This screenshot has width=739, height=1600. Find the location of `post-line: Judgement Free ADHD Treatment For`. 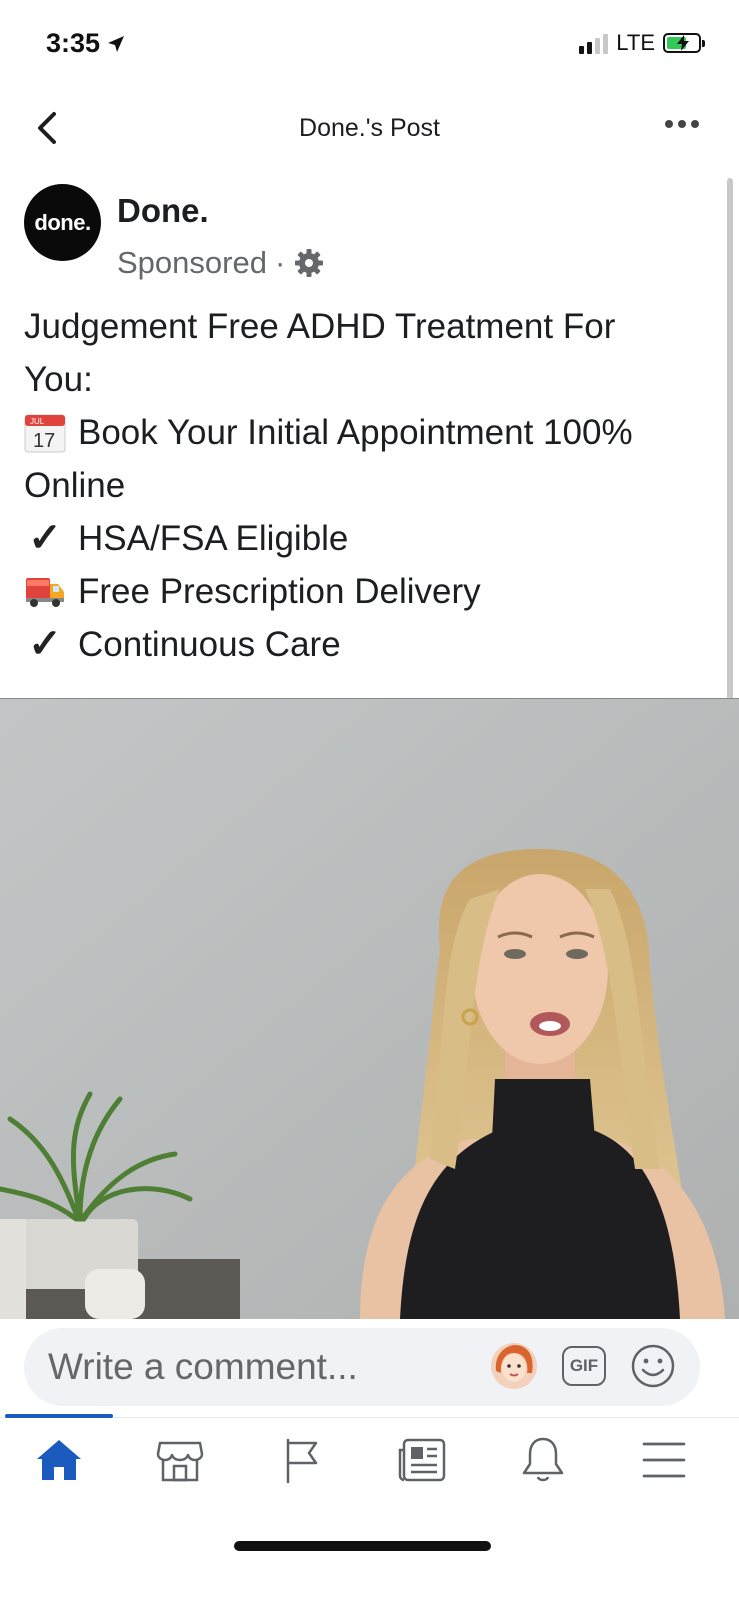

post-line: Judgement Free ADHD Treatment For is located at coordinates (364, 326).